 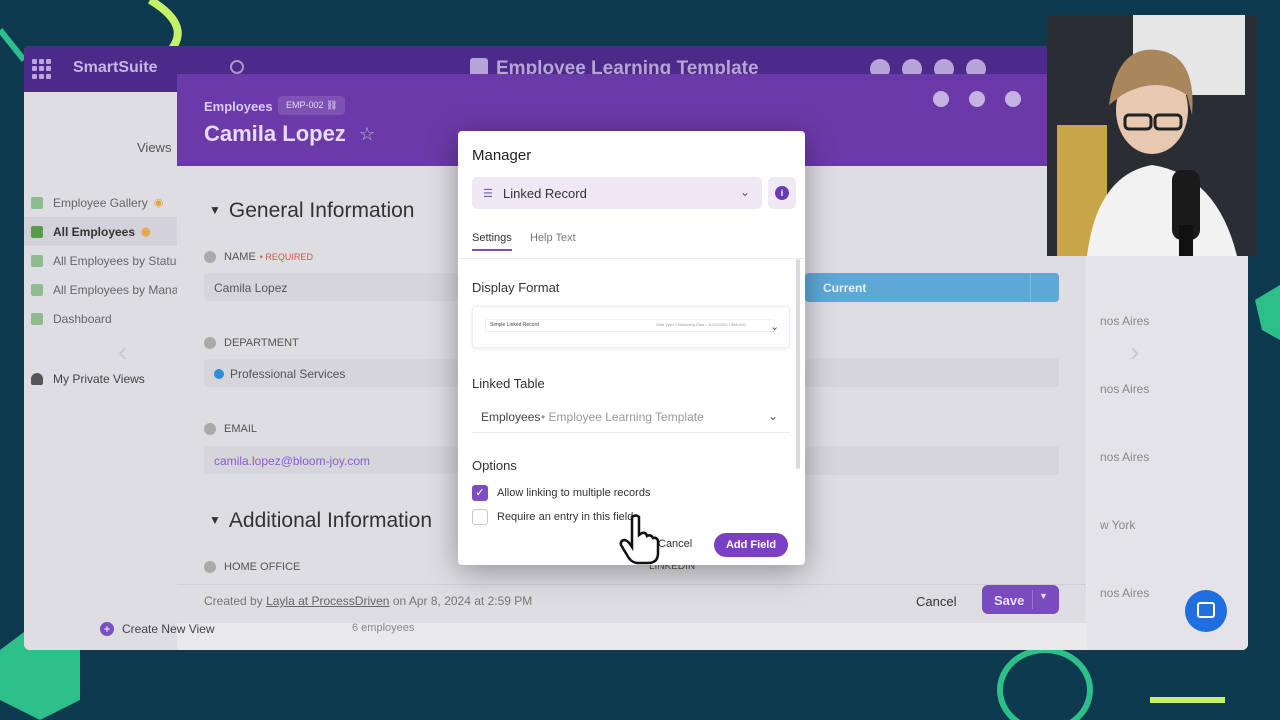 I want to click on email-field-label: EMAIL, so click(x=230, y=429).